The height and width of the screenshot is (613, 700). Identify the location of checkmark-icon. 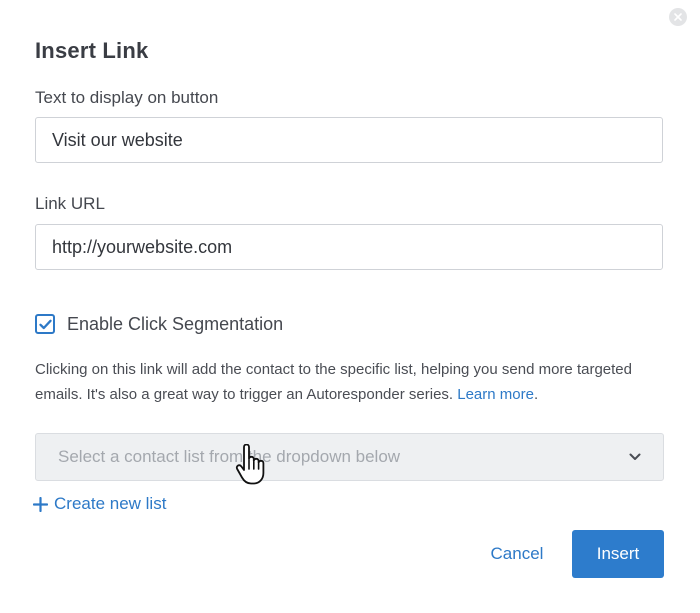
(45, 324).